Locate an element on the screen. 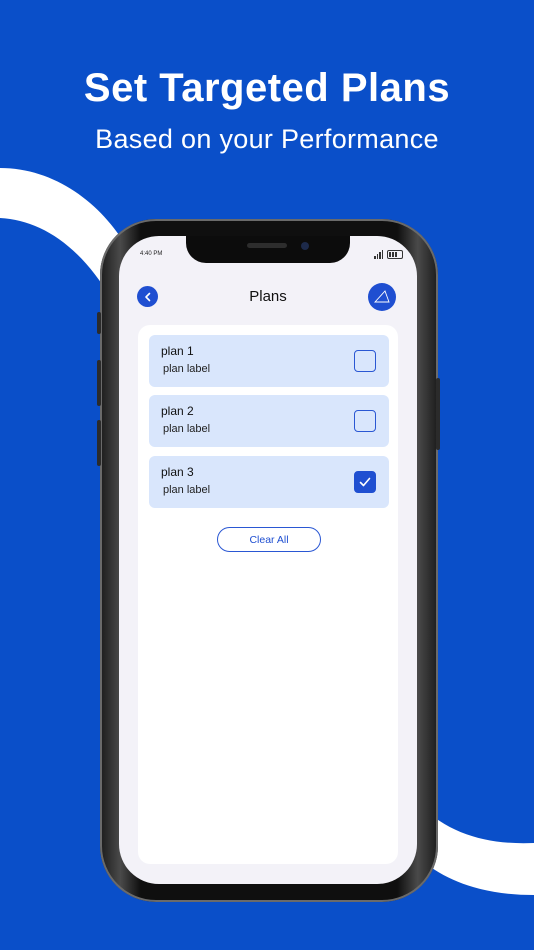 Image resolution: width=534 pixels, height=950 pixels. plan-item: plan 3 plan label is located at coordinates (269, 482).